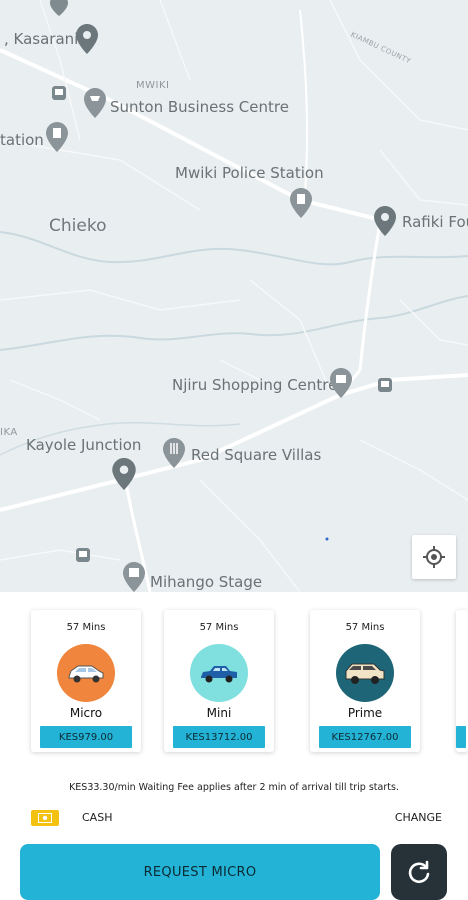  I want to click on ride-card-mini: 57 Mins Mini KES13712.00, so click(219, 681).